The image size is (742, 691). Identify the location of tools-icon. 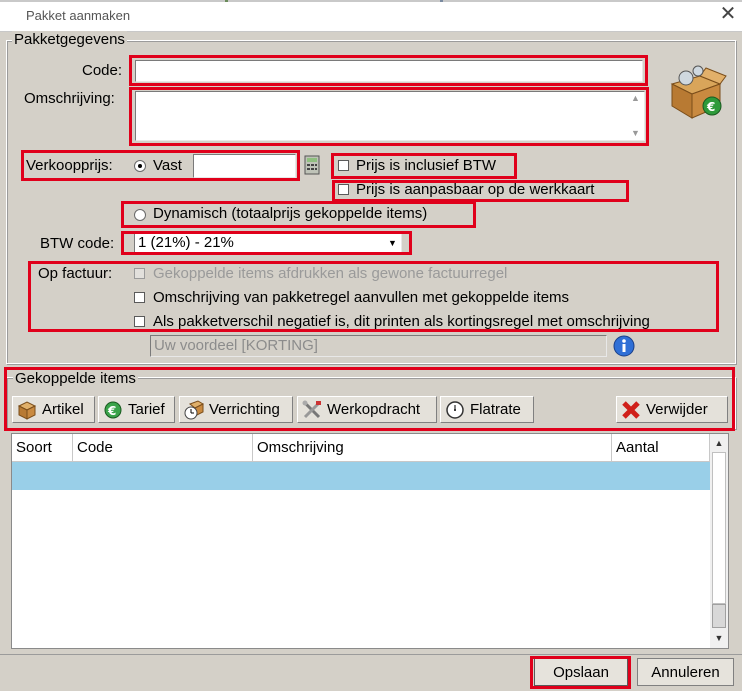
(311, 409).